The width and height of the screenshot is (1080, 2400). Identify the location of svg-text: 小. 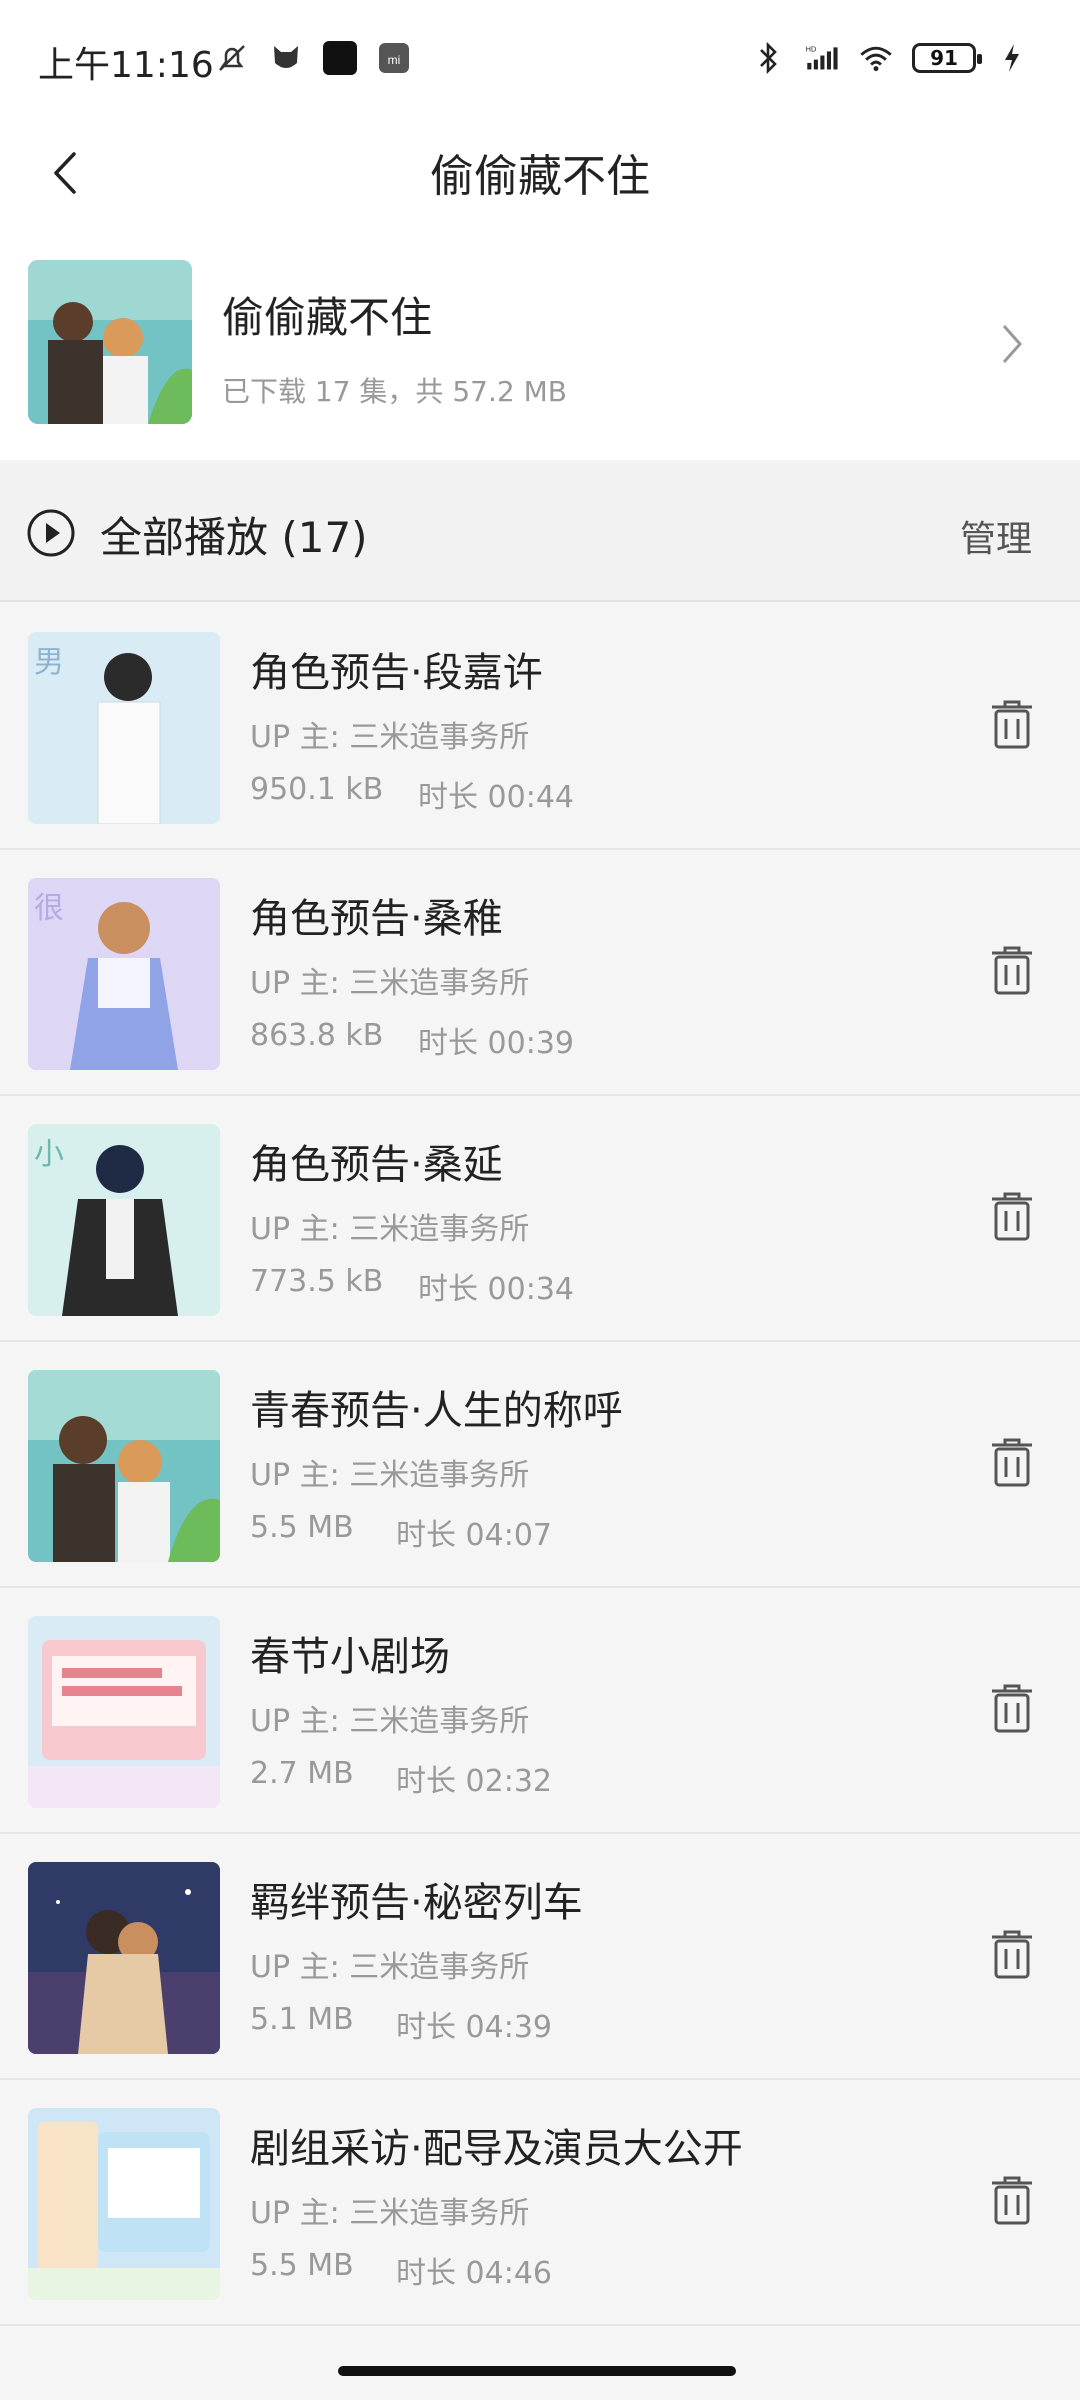
(49, 1154).